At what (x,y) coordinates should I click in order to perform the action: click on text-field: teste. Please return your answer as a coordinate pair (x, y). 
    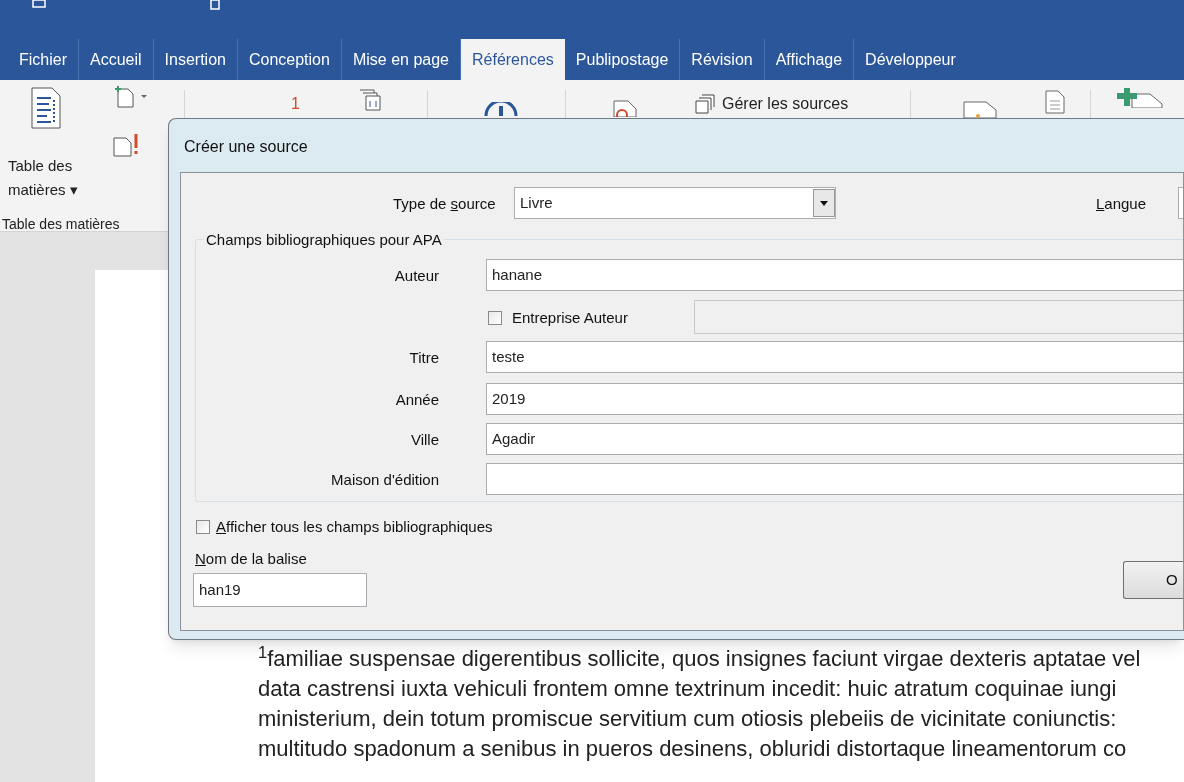
    Looking at the image, I should click on (834, 357).